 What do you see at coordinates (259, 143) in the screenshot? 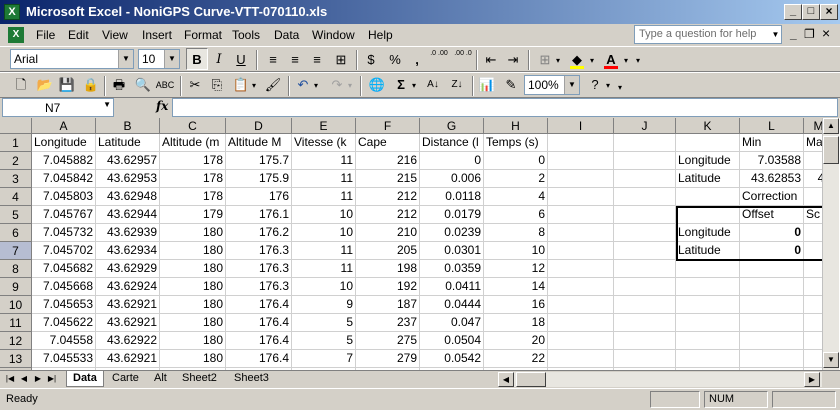
I see `column-title-cell: Altitude M` at bounding box center [259, 143].